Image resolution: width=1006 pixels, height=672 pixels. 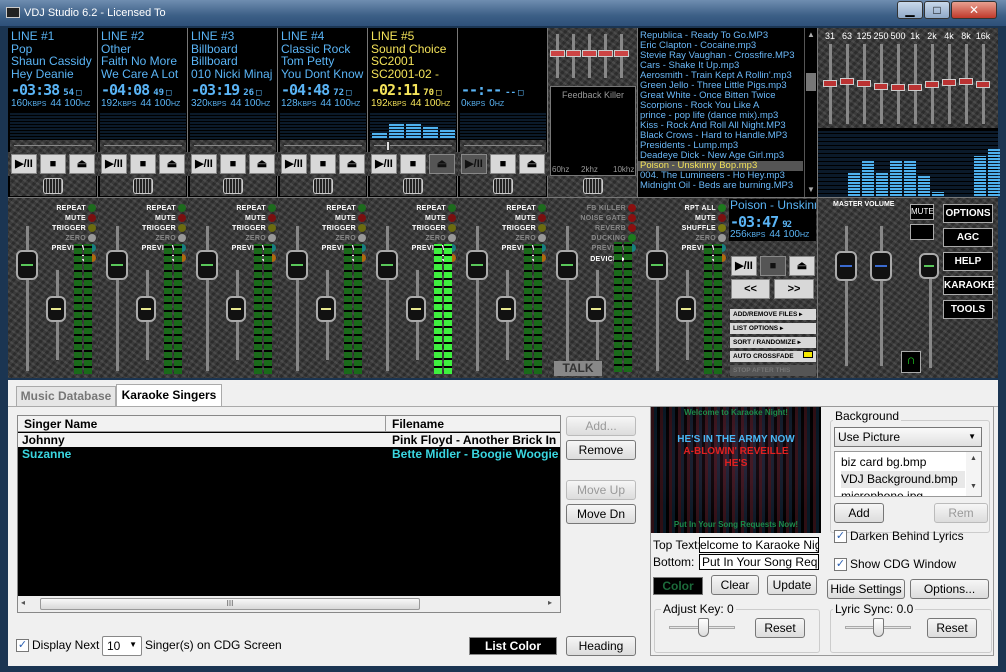 I want to click on show-cdg-checkbox: ✓, so click(x=840, y=564).